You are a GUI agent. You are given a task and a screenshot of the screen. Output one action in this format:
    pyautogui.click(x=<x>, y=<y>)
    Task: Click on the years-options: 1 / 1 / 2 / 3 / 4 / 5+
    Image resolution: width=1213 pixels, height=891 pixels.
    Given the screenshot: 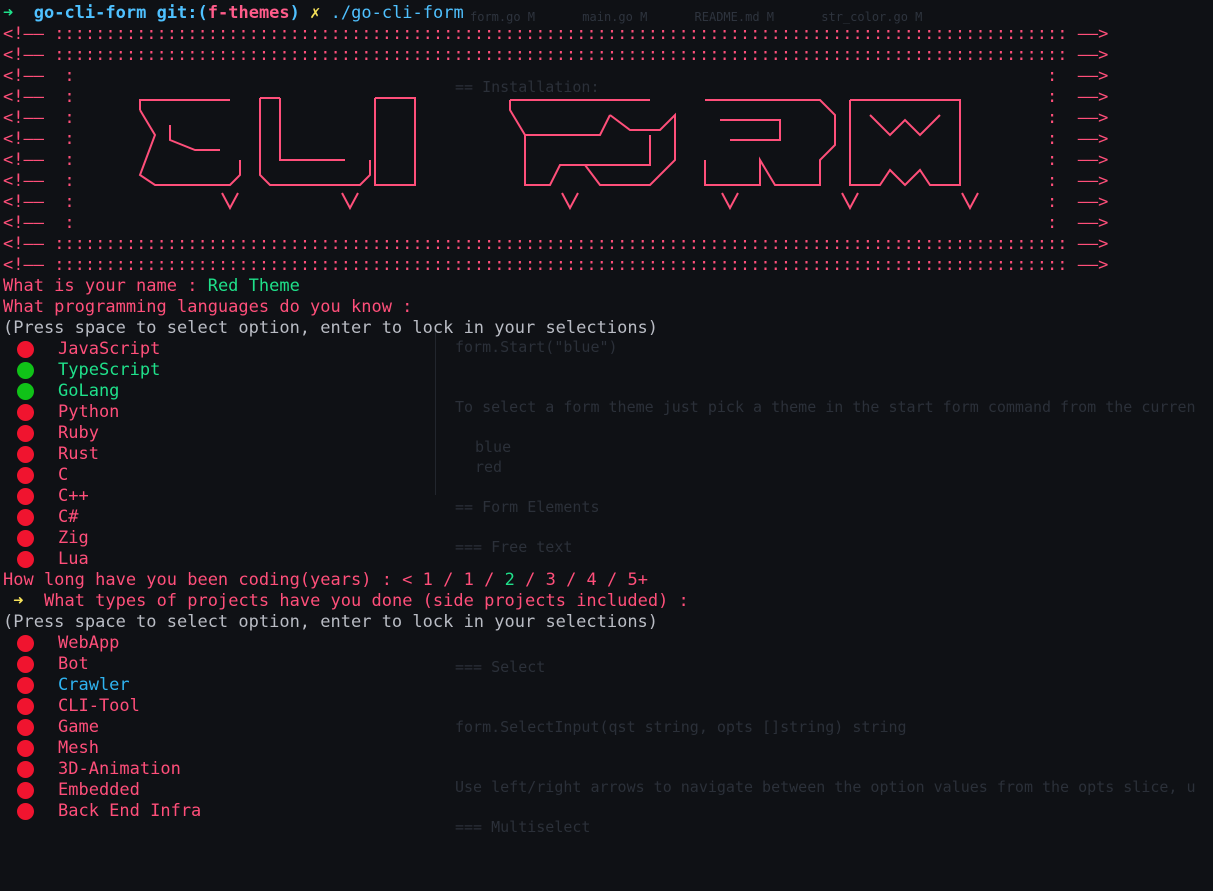 What is the action you would take?
    pyautogui.click(x=535, y=580)
    